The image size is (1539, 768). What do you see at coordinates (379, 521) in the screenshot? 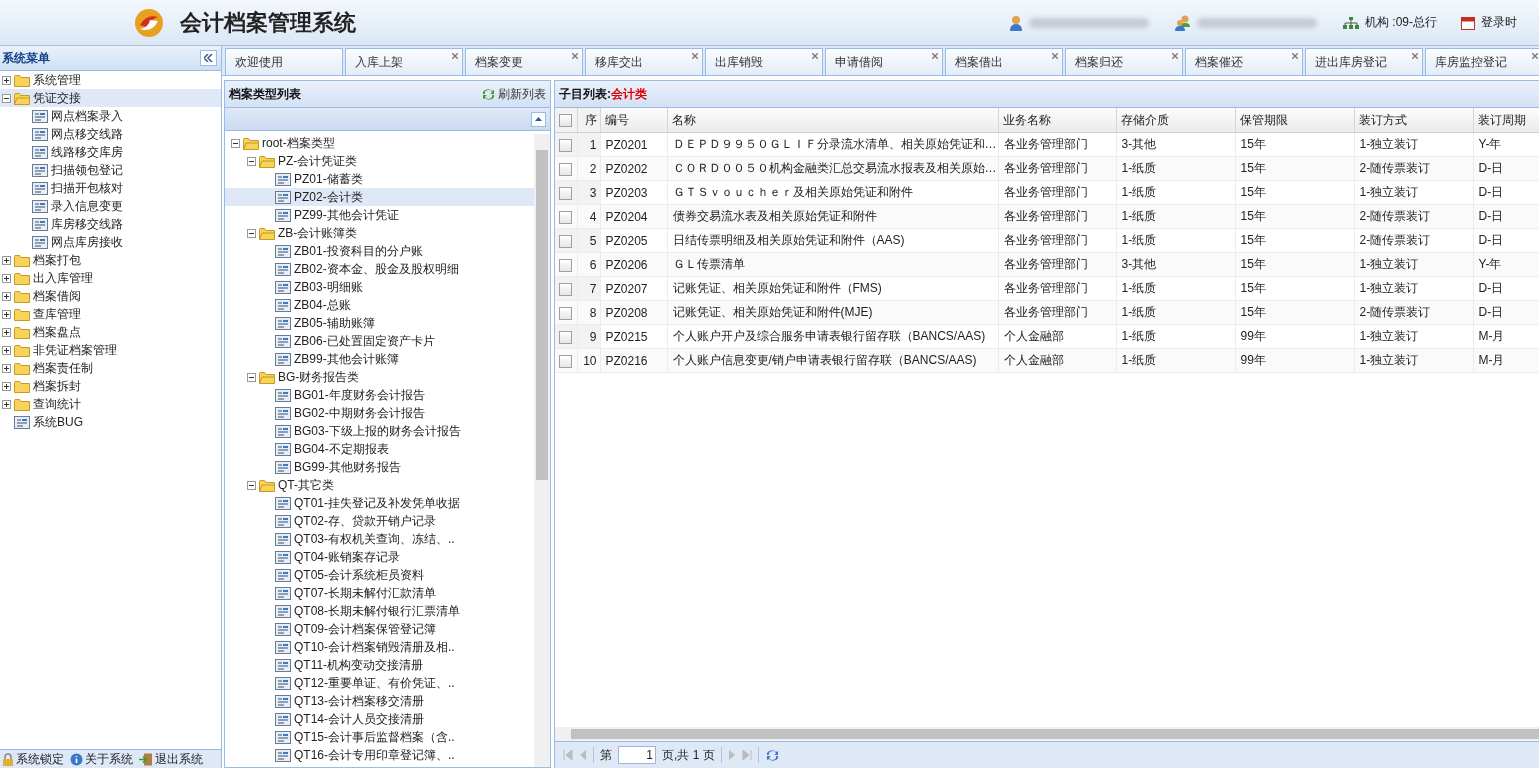
I see `tree-item: QT02-存、贷款开销户记录` at bounding box center [379, 521].